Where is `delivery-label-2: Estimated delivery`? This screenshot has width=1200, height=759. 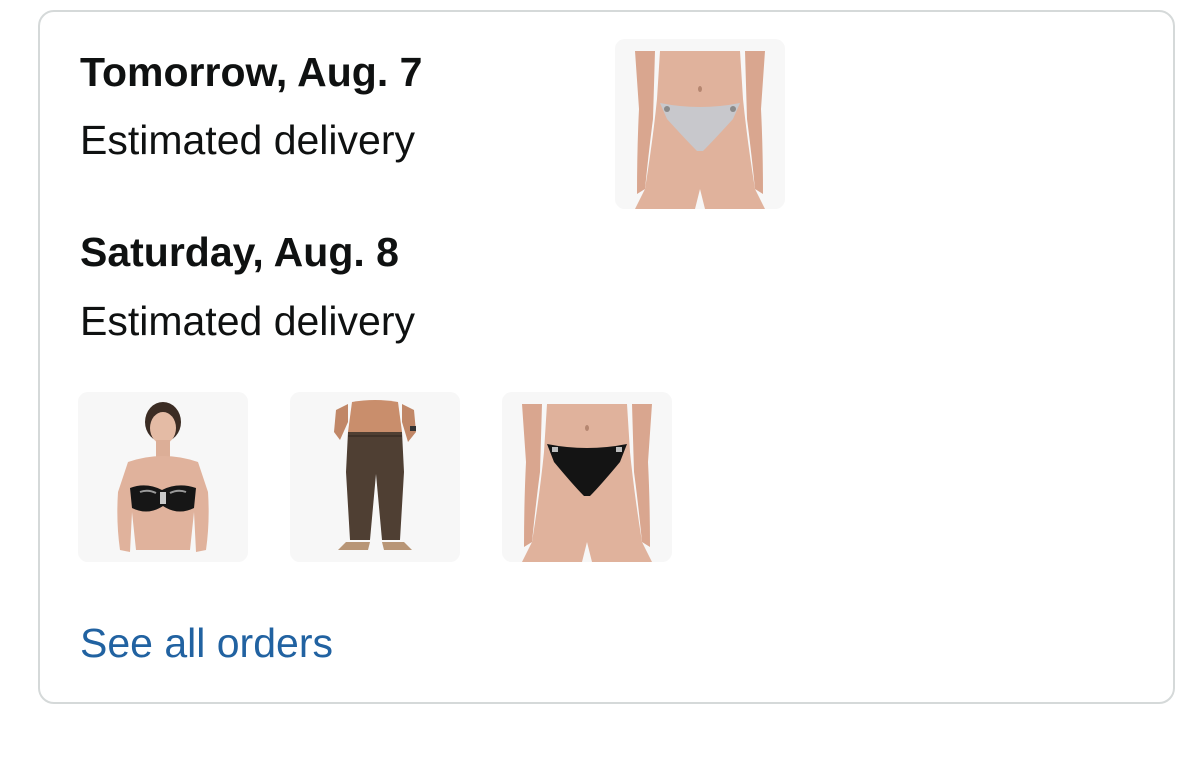
delivery-label-2: Estimated delivery is located at coordinates (247, 321).